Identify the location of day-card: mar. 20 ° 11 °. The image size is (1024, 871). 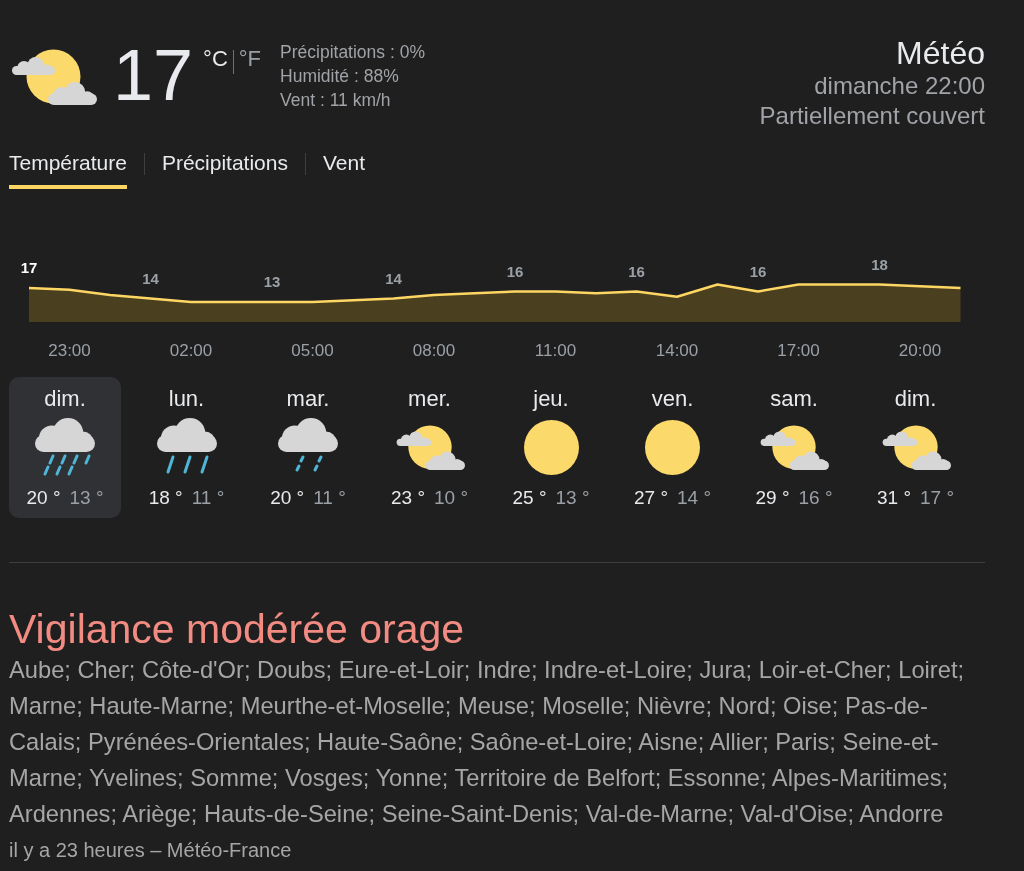
(308, 447).